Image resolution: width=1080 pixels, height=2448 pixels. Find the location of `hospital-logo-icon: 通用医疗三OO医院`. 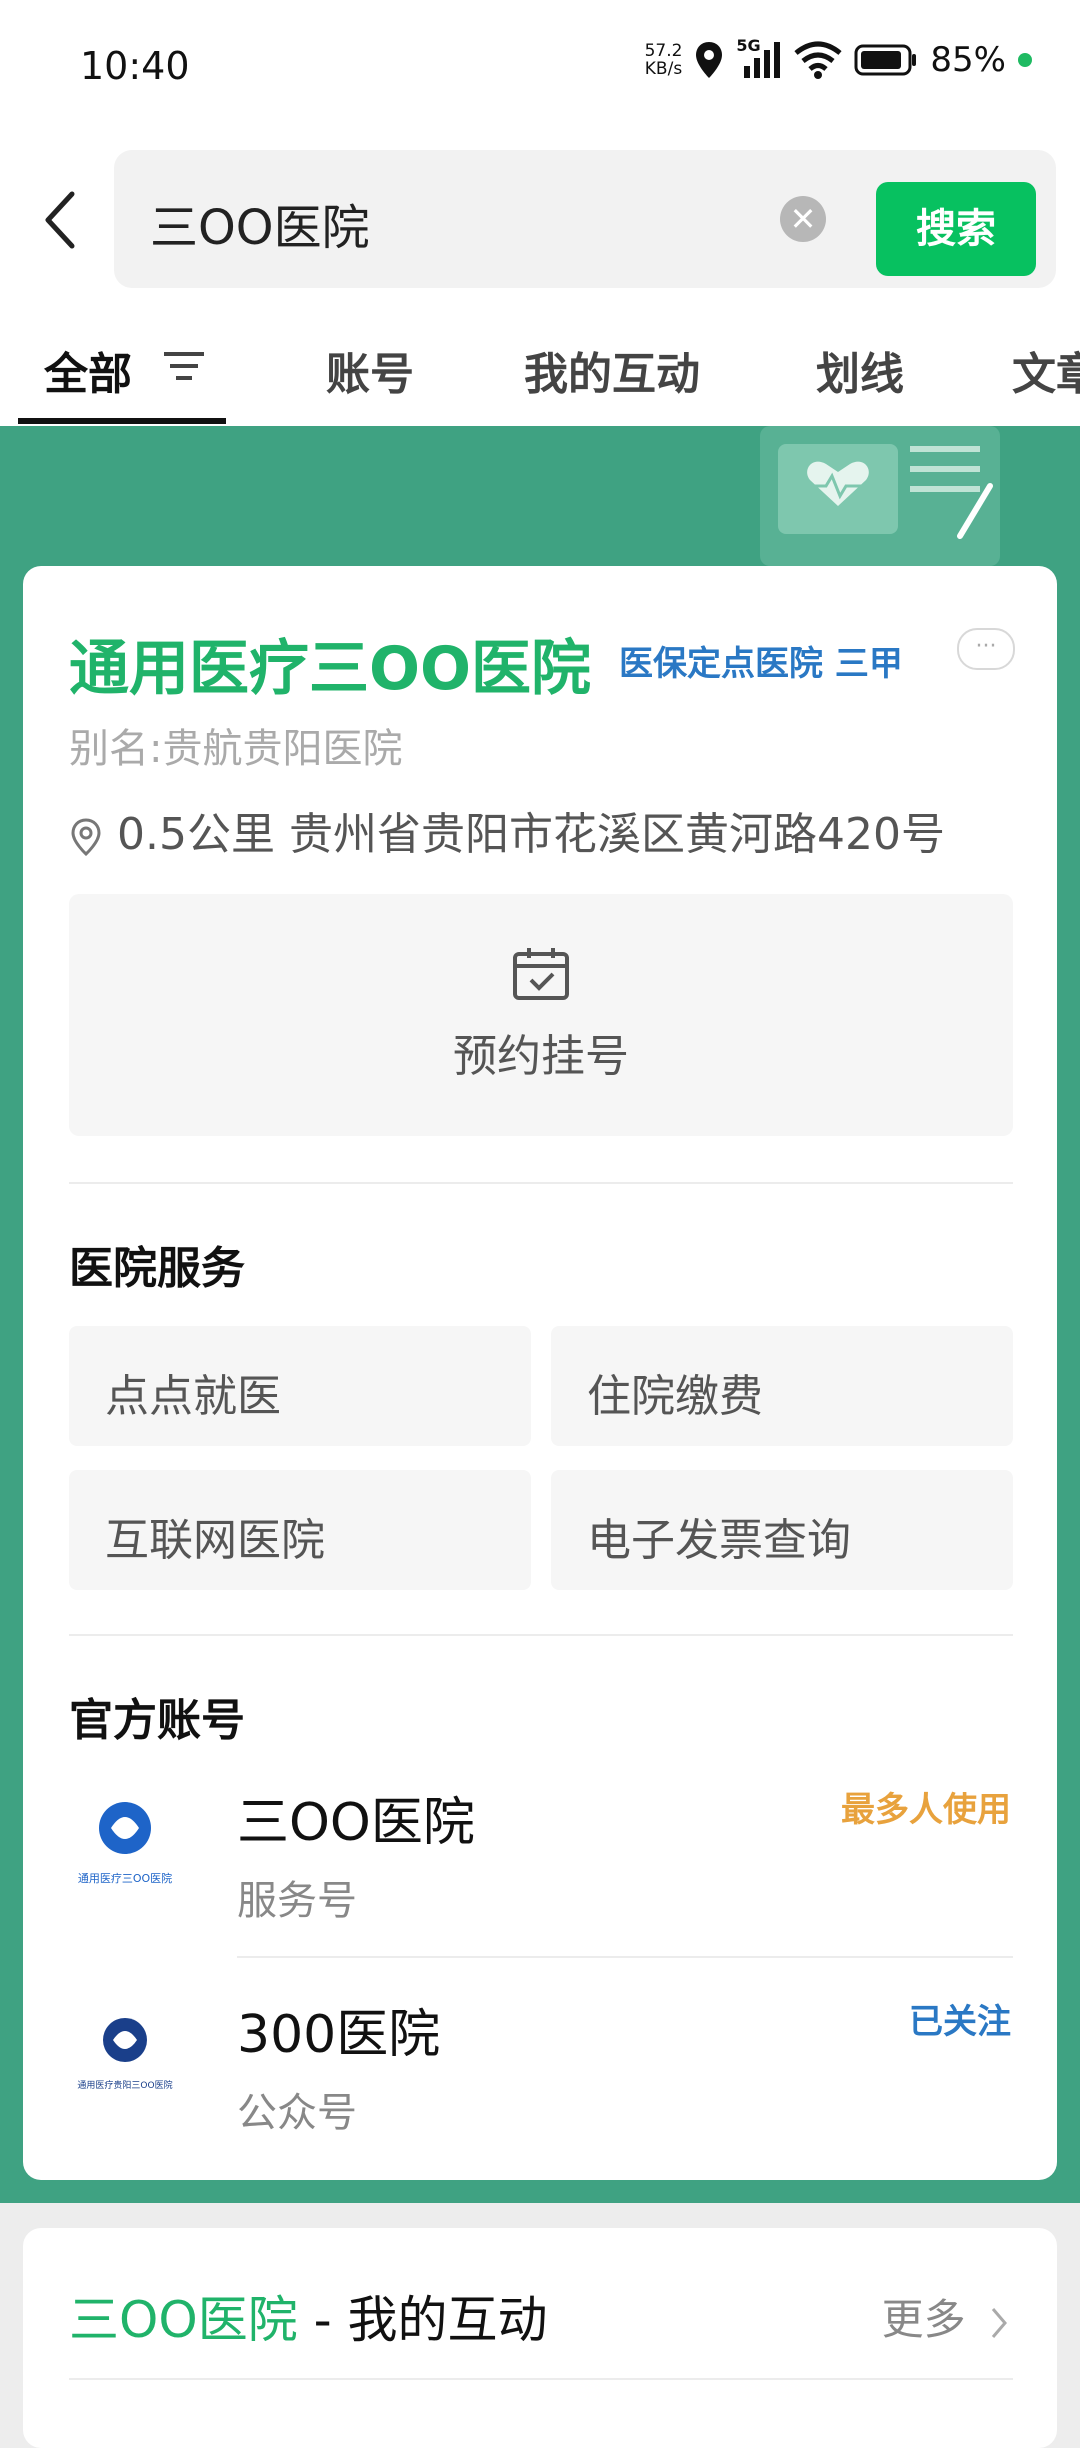

hospital-logo-icon: 通用医疗三OO医院 is located at coordinates (125, 1843).